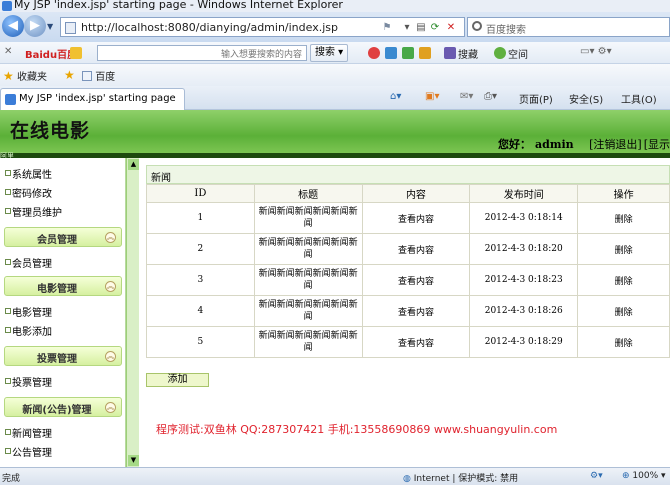 Image resolution: width=670 pixels, height=485 pixels. I want to click on sidebar-item-movie-manage: 电影管理, so click(28, 311).